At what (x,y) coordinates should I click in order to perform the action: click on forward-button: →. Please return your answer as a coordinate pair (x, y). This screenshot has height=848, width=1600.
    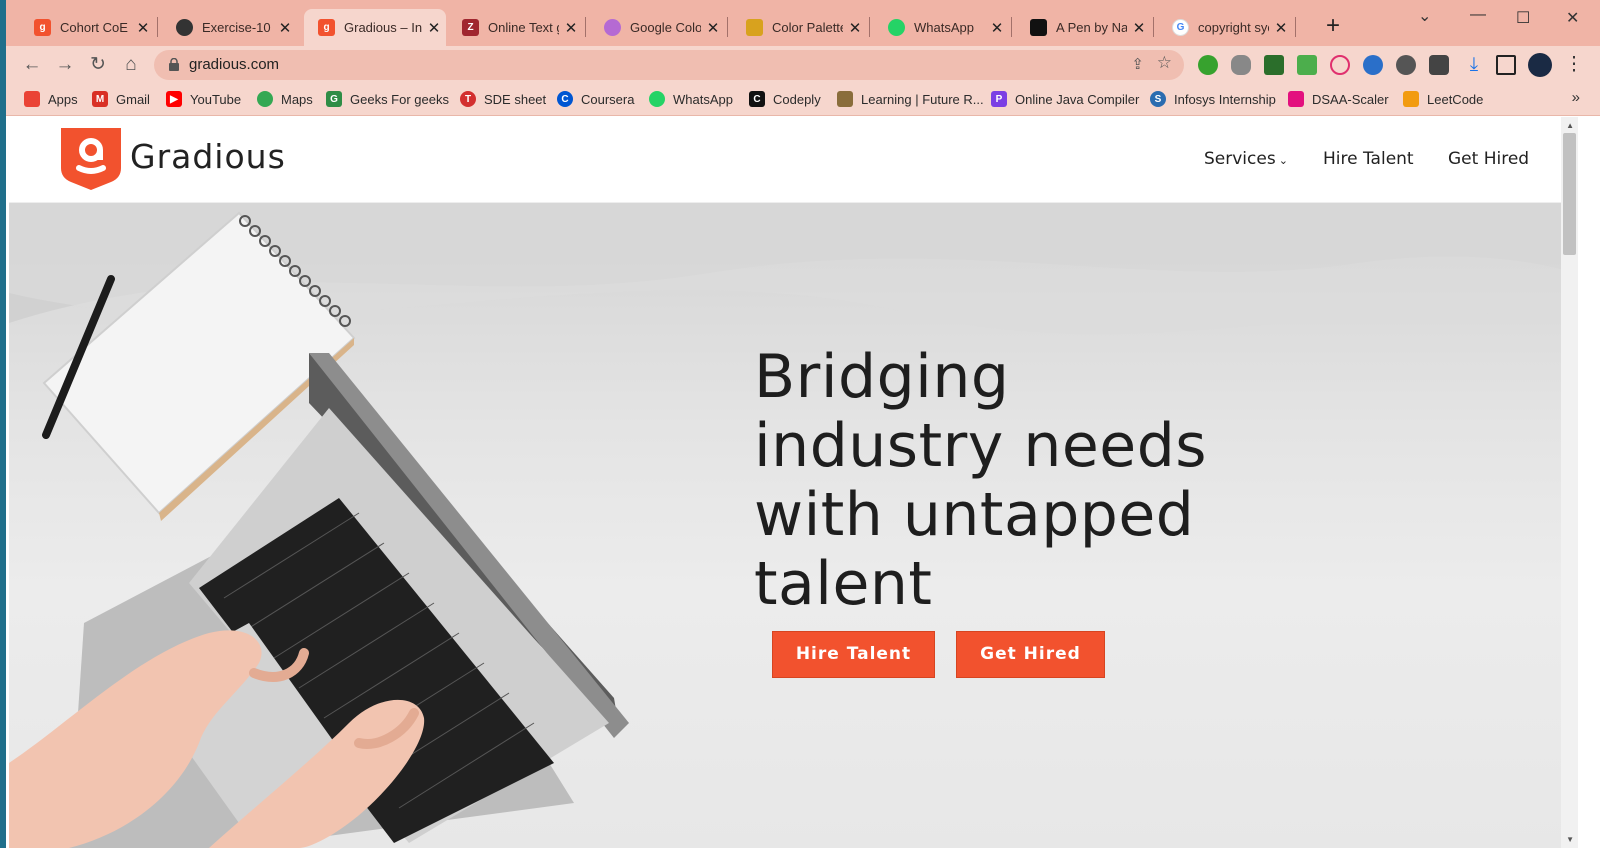
    Looking at the image, I should click on (65, 65).